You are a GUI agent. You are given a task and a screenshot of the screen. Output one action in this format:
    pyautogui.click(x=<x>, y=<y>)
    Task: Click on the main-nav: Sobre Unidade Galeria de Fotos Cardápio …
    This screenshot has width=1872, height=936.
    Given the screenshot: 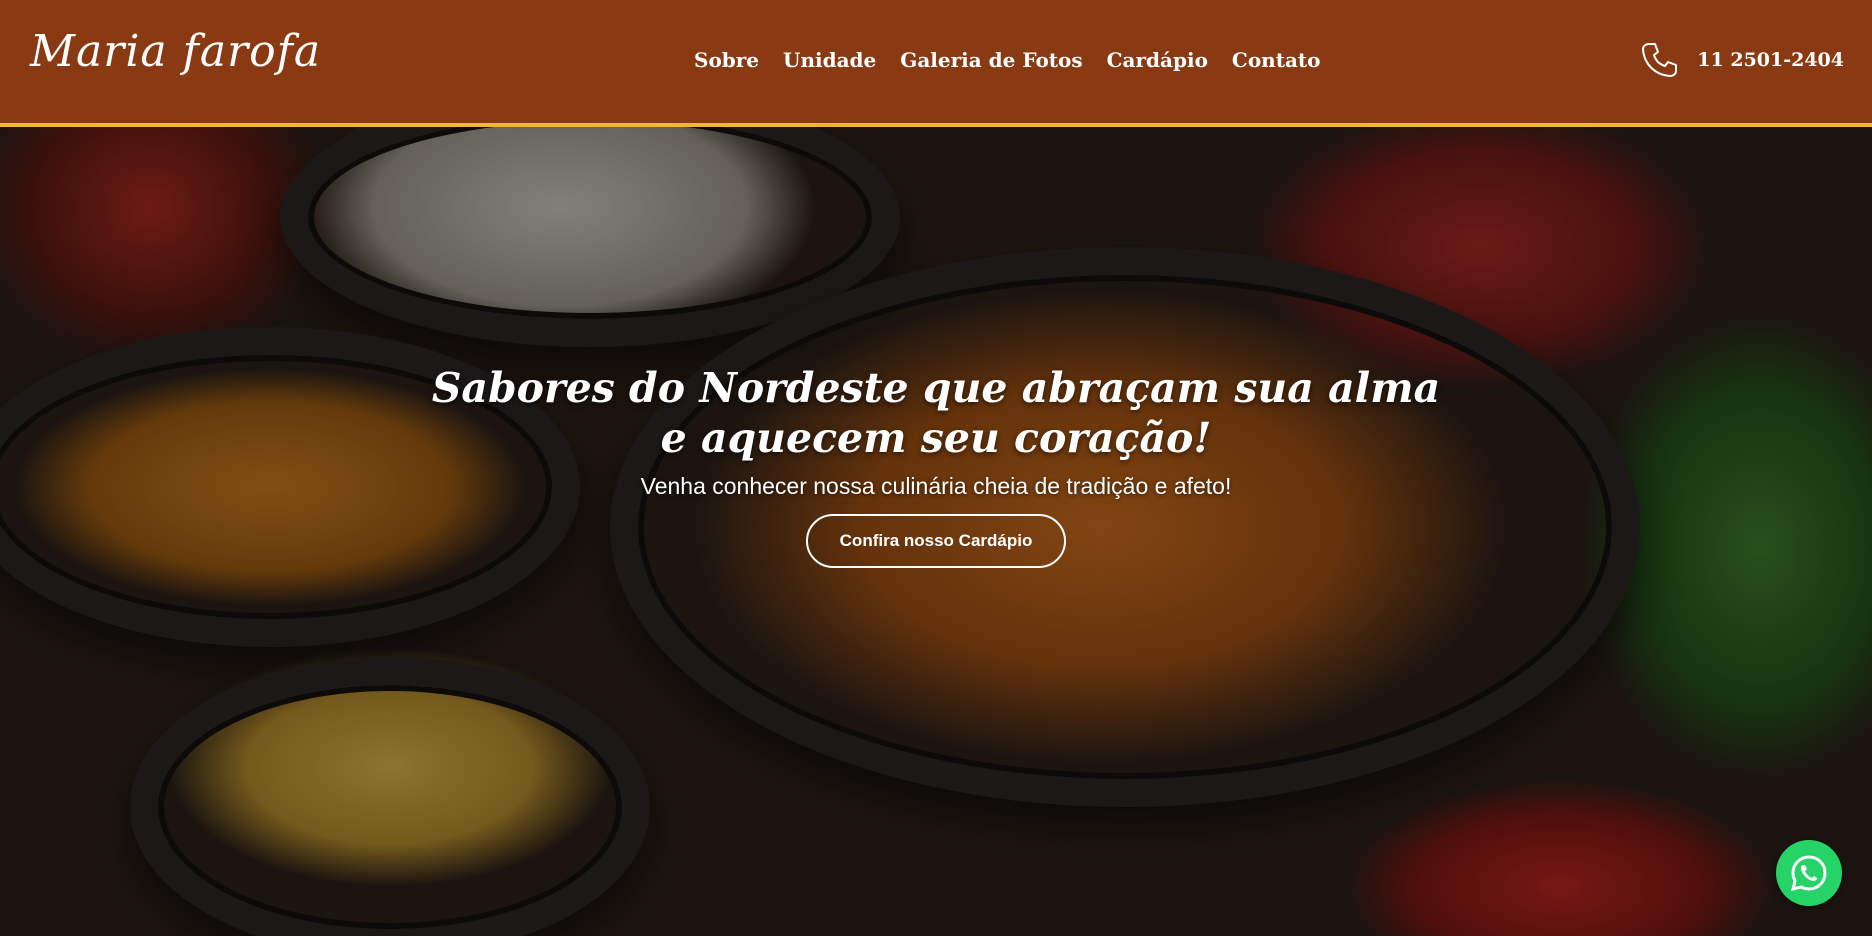 What is the action you would take?
    pyautogui.click(x=1007, y=60)
    